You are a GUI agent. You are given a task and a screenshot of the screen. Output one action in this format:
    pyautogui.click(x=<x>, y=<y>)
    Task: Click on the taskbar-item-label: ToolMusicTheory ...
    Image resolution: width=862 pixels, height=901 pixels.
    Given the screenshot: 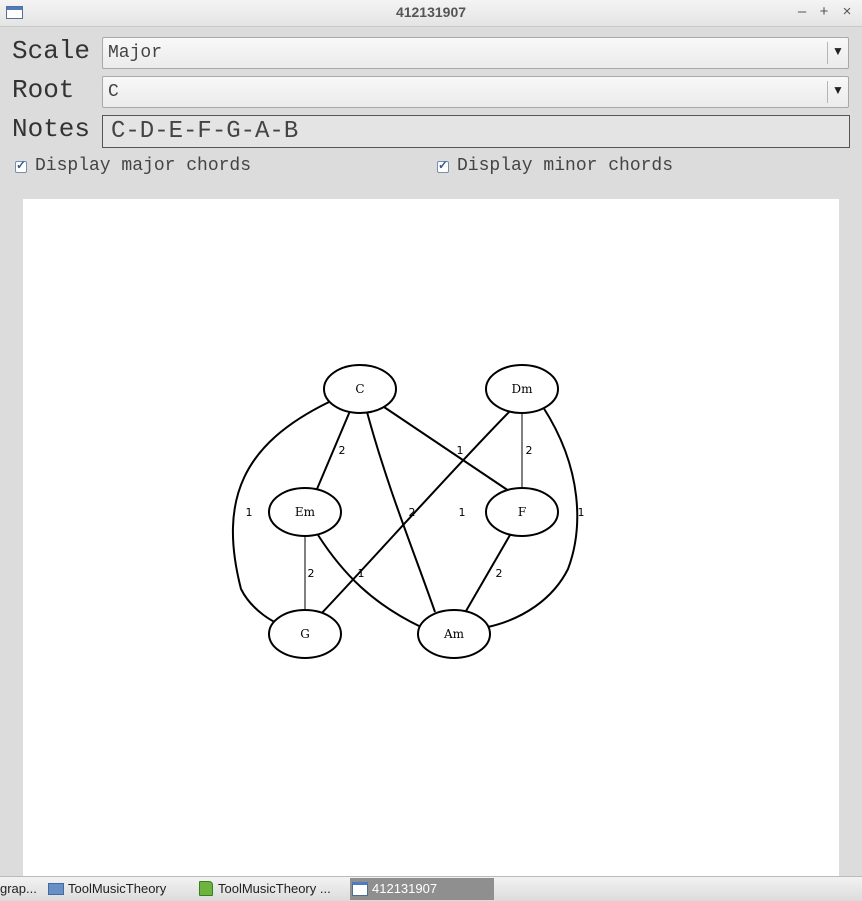 What is the action you would take?
    pyautogui.click(x=274, y=888)
    